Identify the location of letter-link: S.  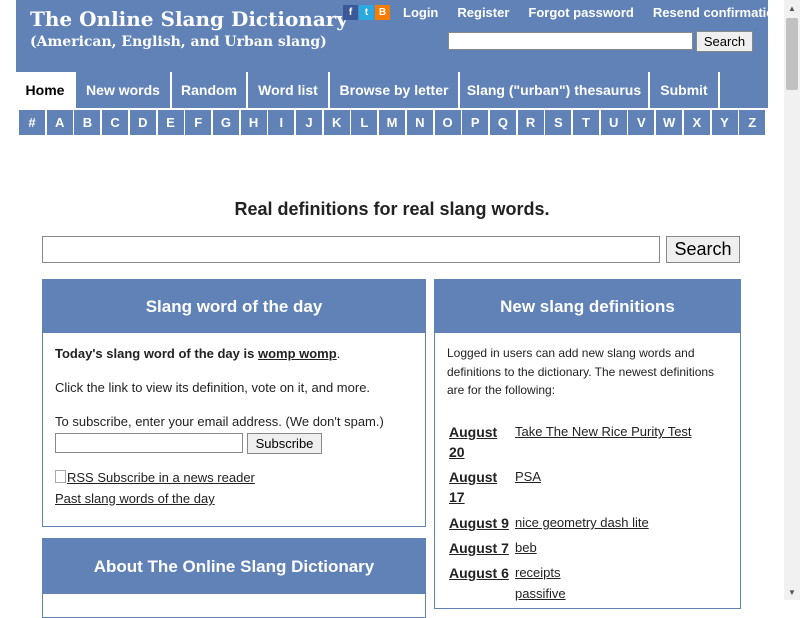
(558, 122).